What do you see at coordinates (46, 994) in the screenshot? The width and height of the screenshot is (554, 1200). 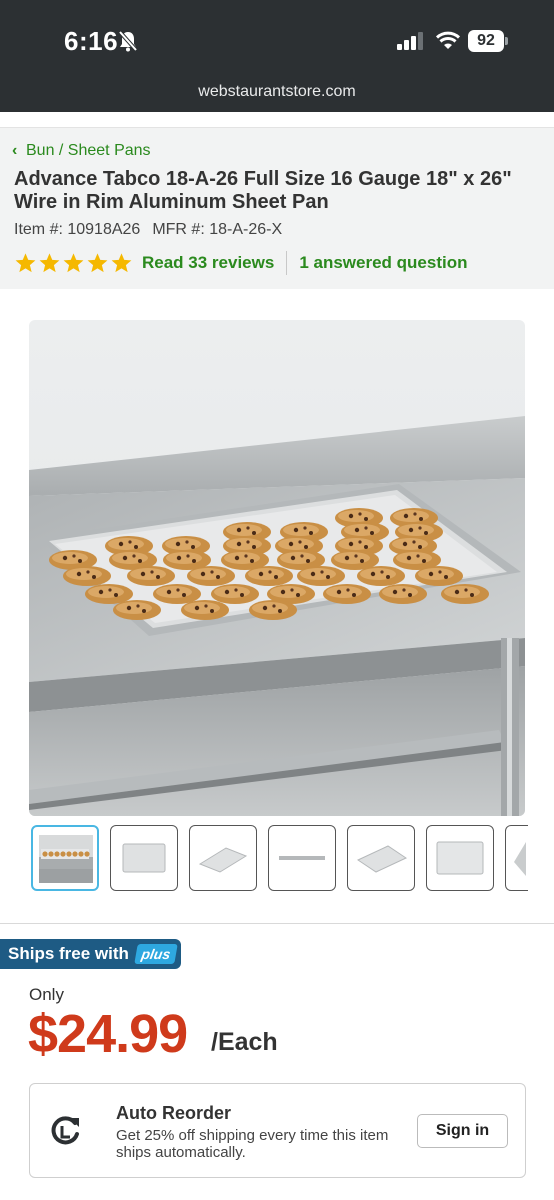 I see `only-label: Only` at bounding box center [46, 994].